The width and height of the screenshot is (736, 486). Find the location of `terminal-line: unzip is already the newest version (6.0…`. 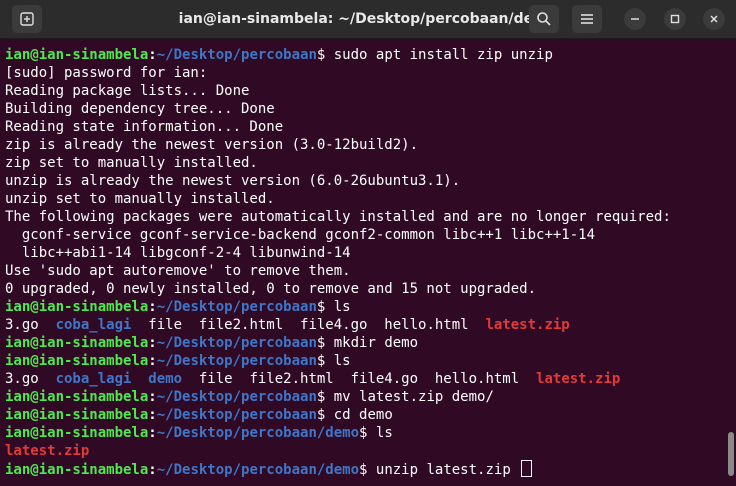

terminal-line: unzip is already the newest version (6.0… is located at coordinates (232, 181).